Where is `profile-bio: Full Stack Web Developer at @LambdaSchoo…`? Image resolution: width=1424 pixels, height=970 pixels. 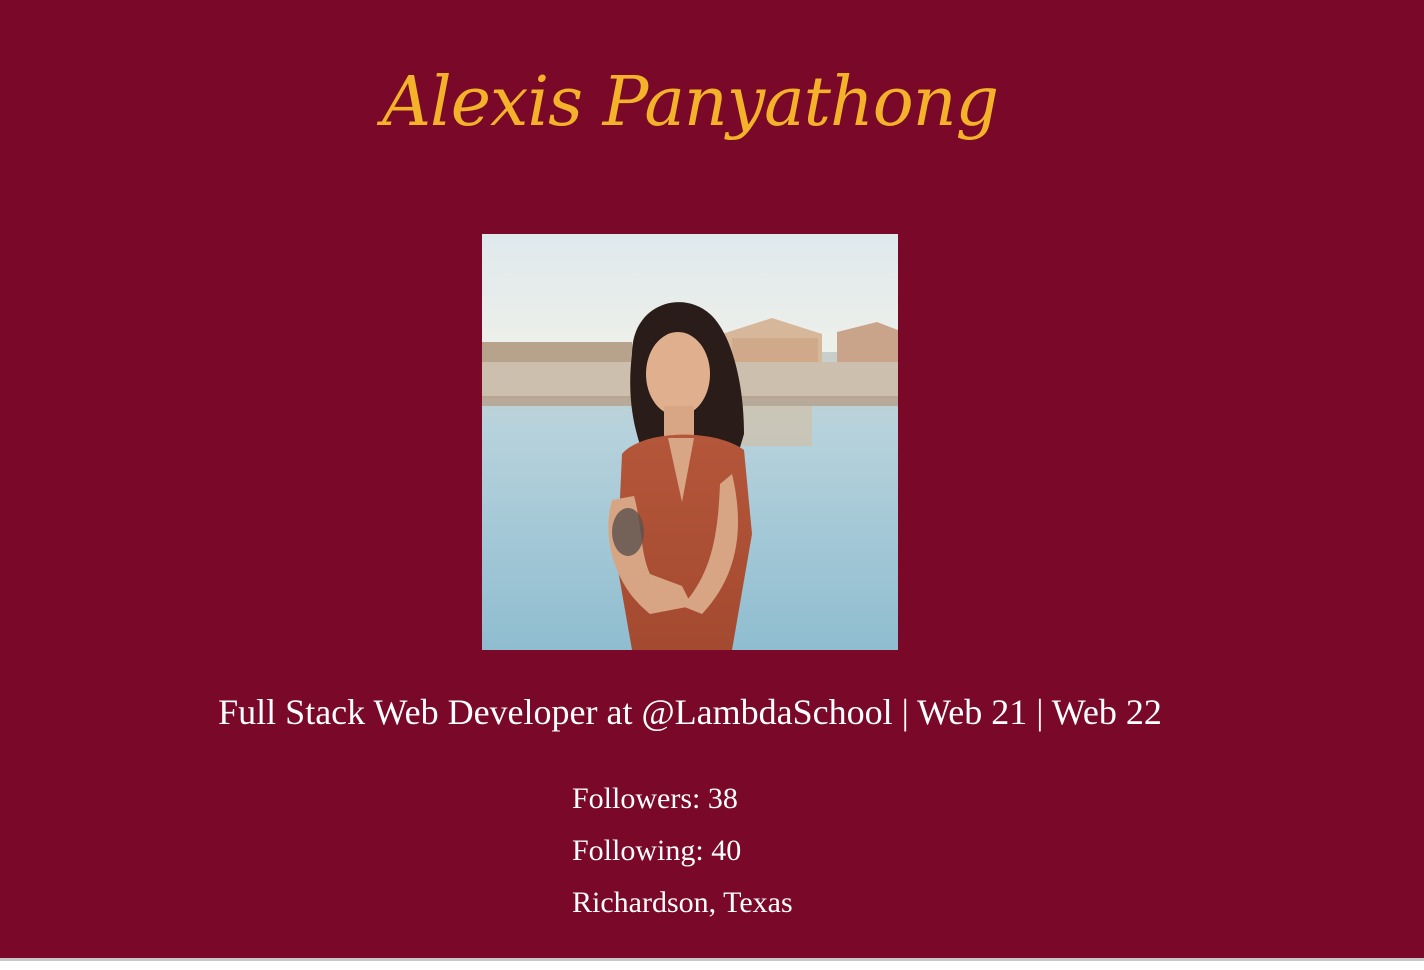 profile-bio: Full Stack Web Developer at @LambdaSchoo… is located at coordinates (690, 712).